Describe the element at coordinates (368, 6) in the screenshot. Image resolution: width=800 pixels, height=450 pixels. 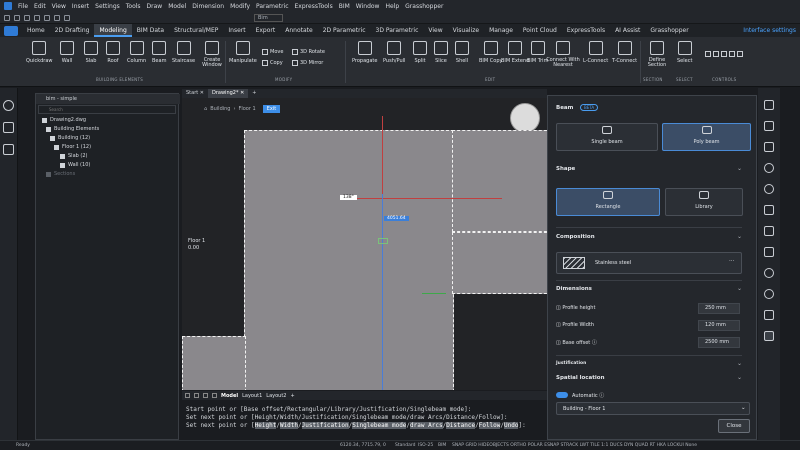
I see `menu-window: Window` at that location.